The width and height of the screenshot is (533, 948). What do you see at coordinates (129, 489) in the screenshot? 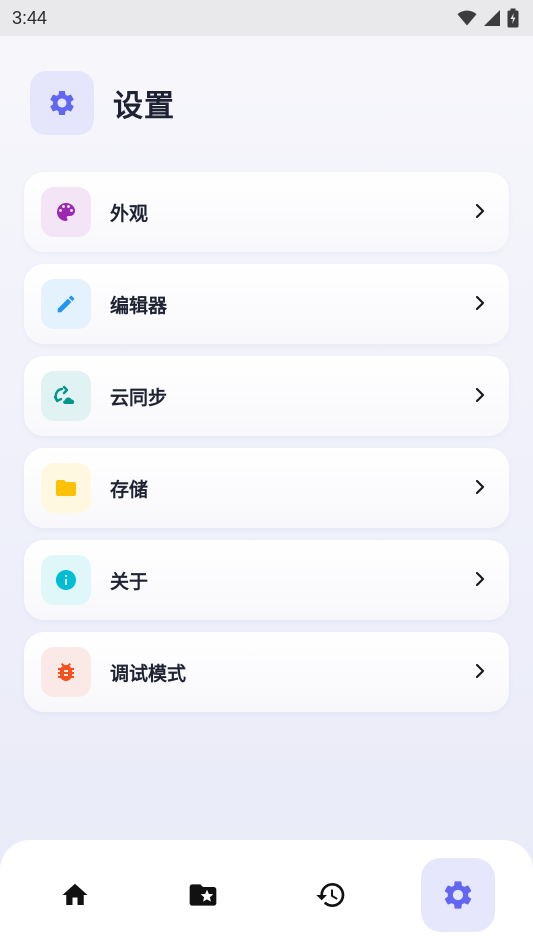
I see `menu-item-label: 存储` at bounding box center [129, 489].